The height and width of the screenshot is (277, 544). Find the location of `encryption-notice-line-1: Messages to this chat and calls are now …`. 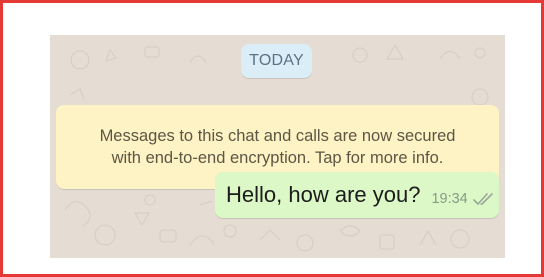

encryption-notice-line-1: Messages to this chat and calls are now … is located at coordinates (277, 136).